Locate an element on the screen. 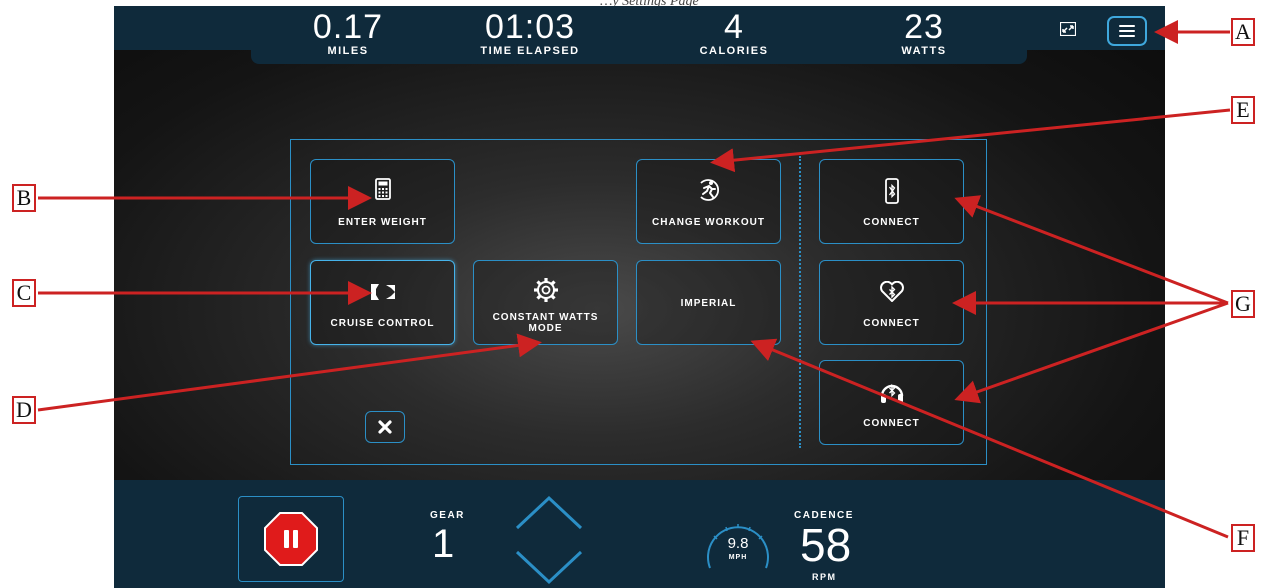 This screenshot has width=1272, height=588. stat-value: 0.17 is located at coordinates (348, 27).